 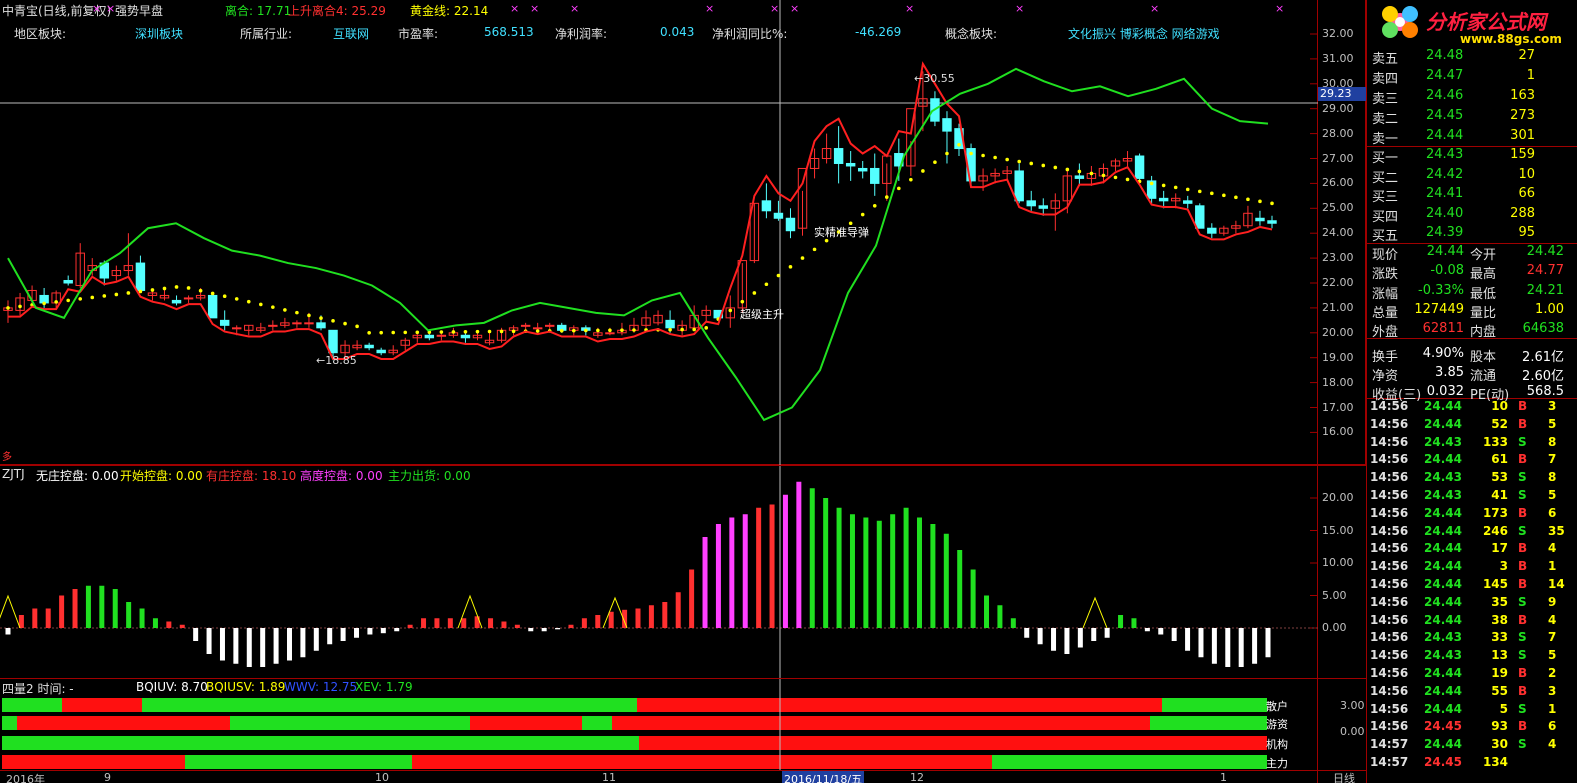 What do you see at coordinates (1483, 255) in the screenshot?
I see `quote-k2: 今开` at bounding box center [1483, 255].